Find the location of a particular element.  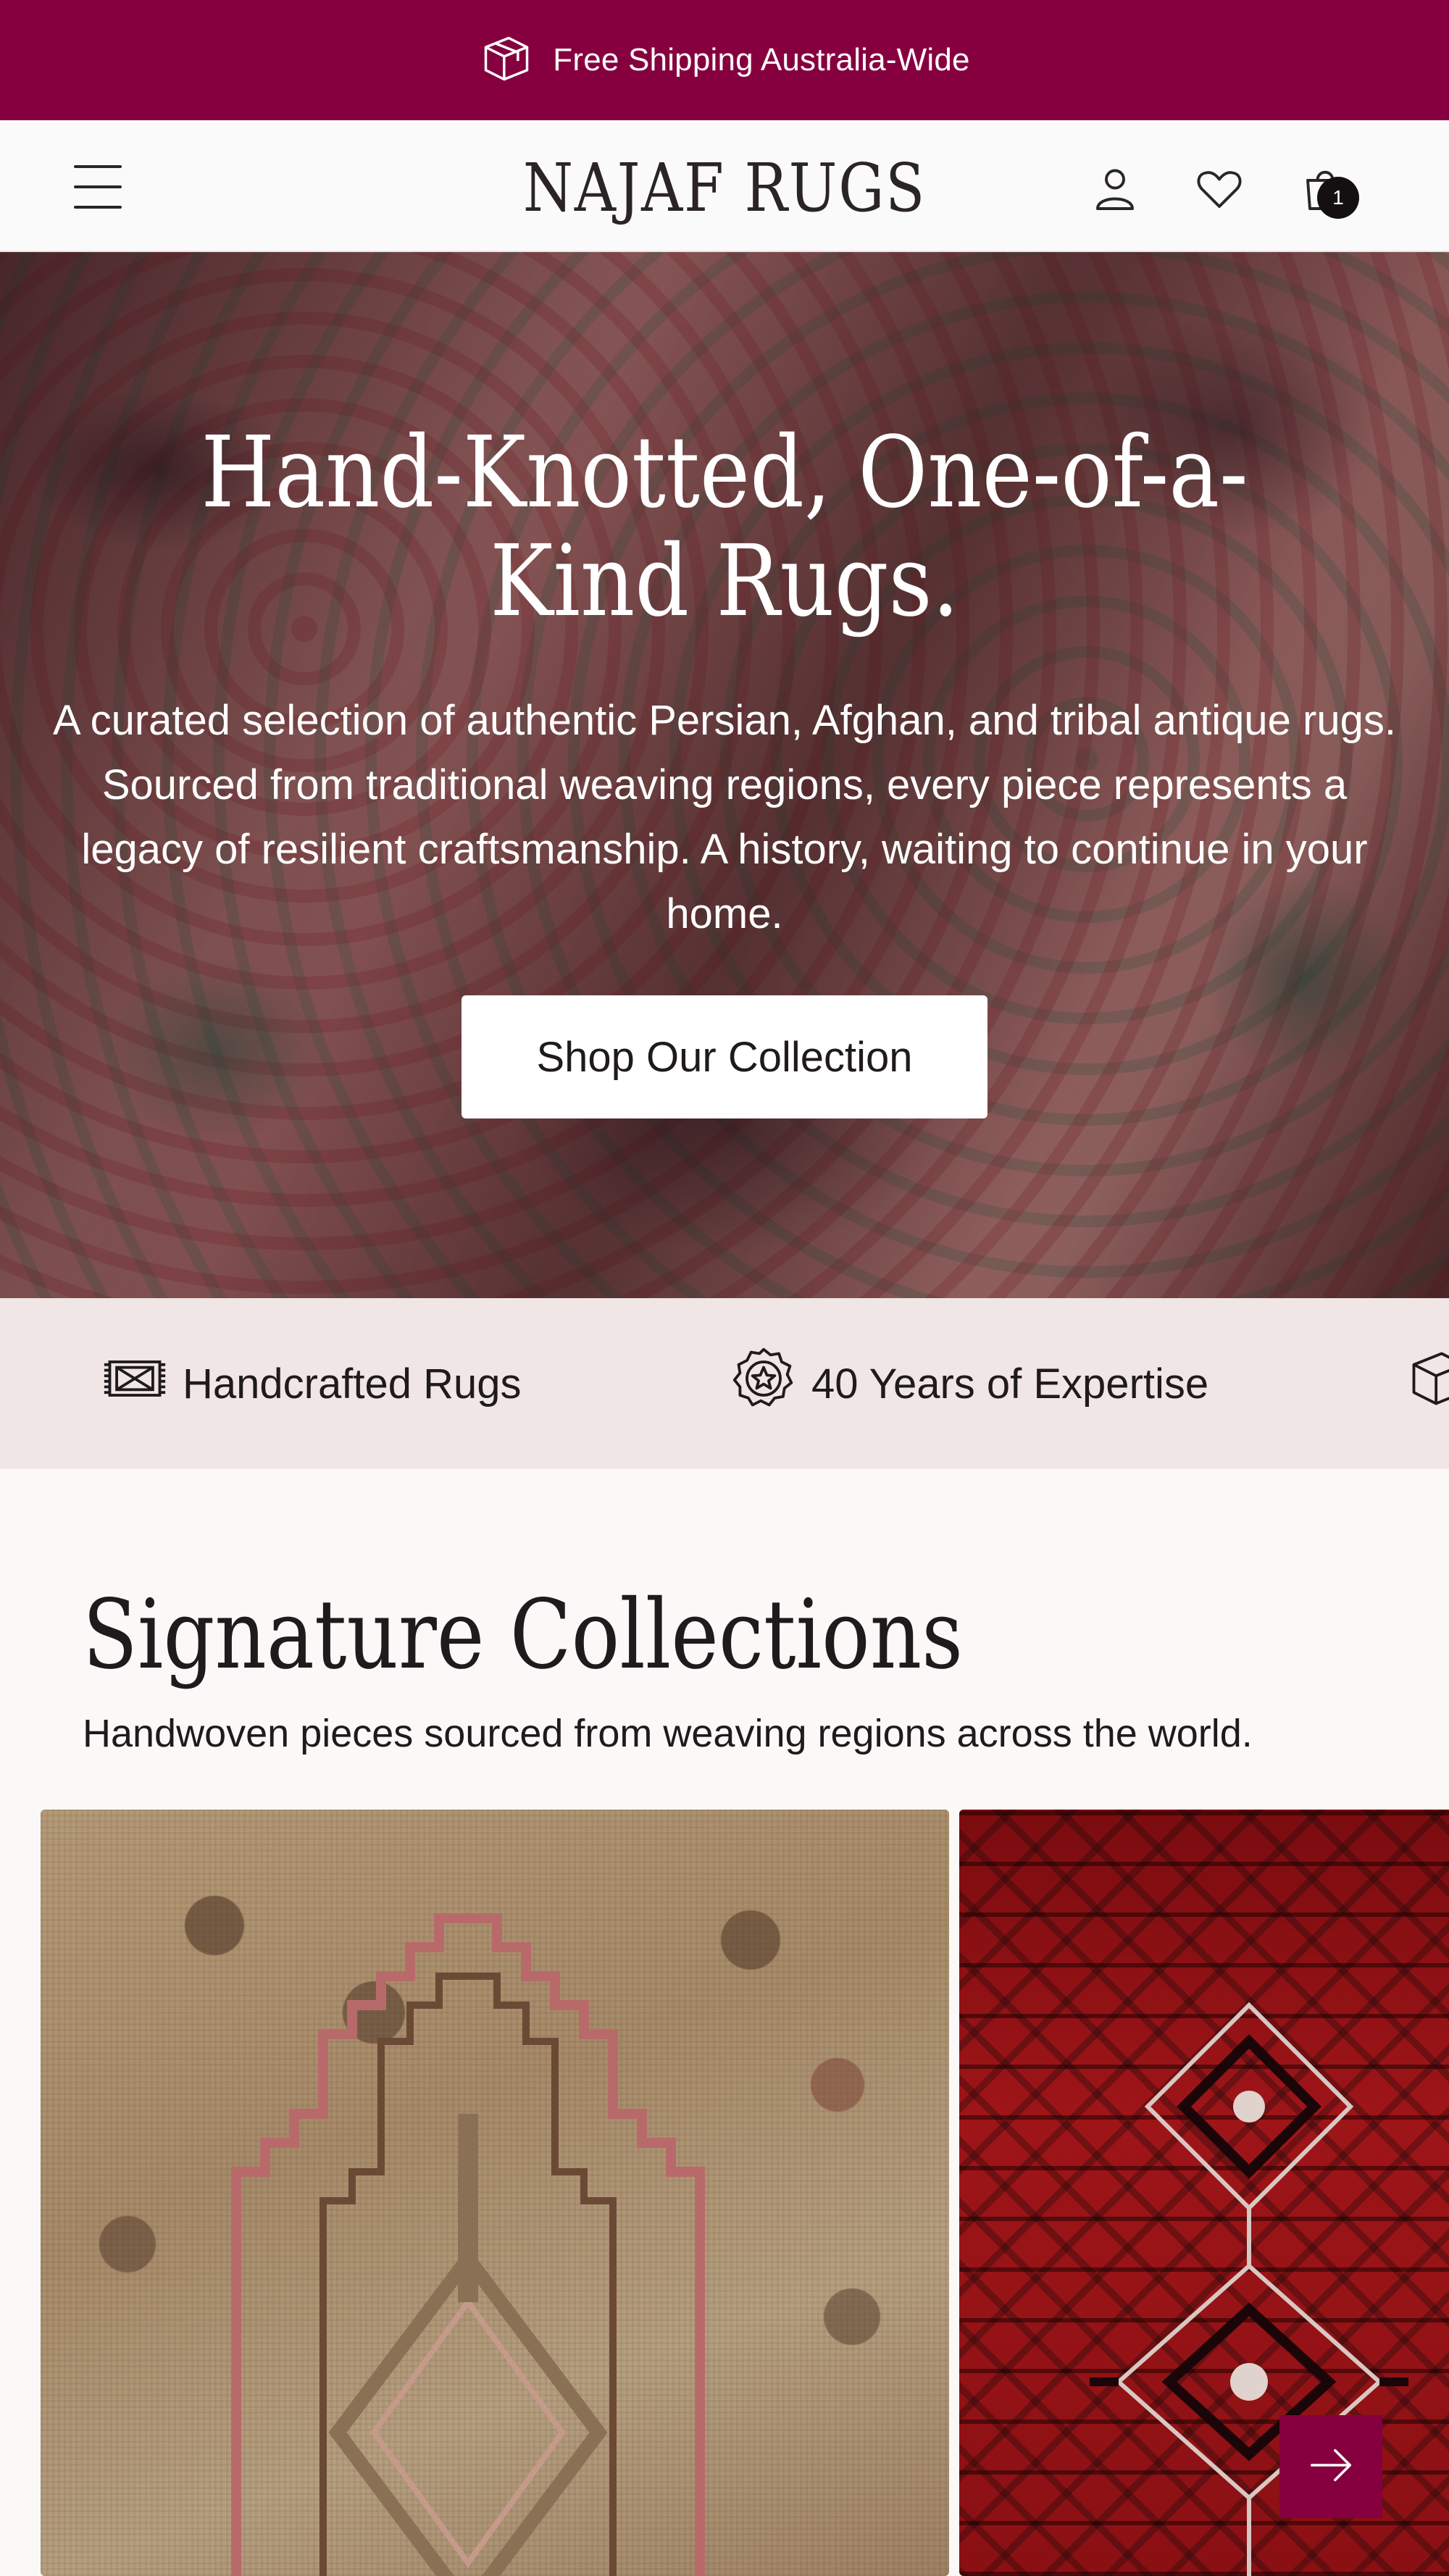

rug-icon is located at coordinates (134, 1383).